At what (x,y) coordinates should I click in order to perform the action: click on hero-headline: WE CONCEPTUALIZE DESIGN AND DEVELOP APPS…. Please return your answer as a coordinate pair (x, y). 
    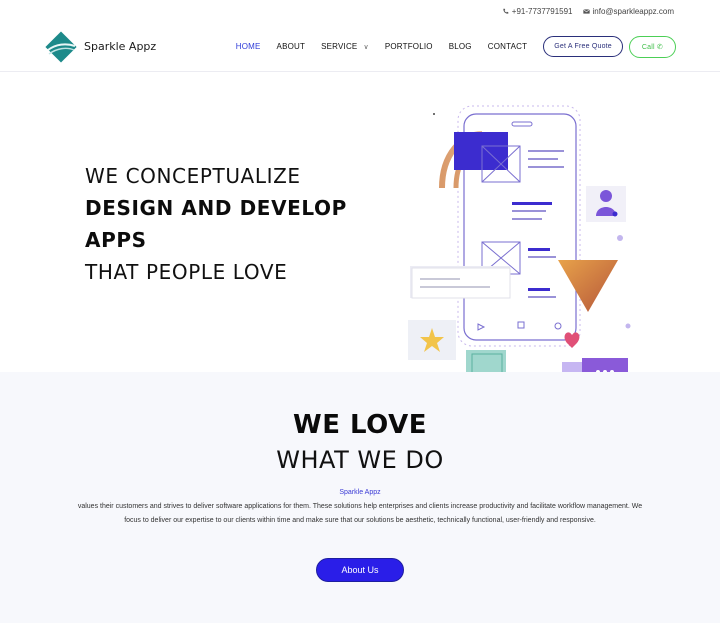
    Looking at the image, I should click on (216, 224).